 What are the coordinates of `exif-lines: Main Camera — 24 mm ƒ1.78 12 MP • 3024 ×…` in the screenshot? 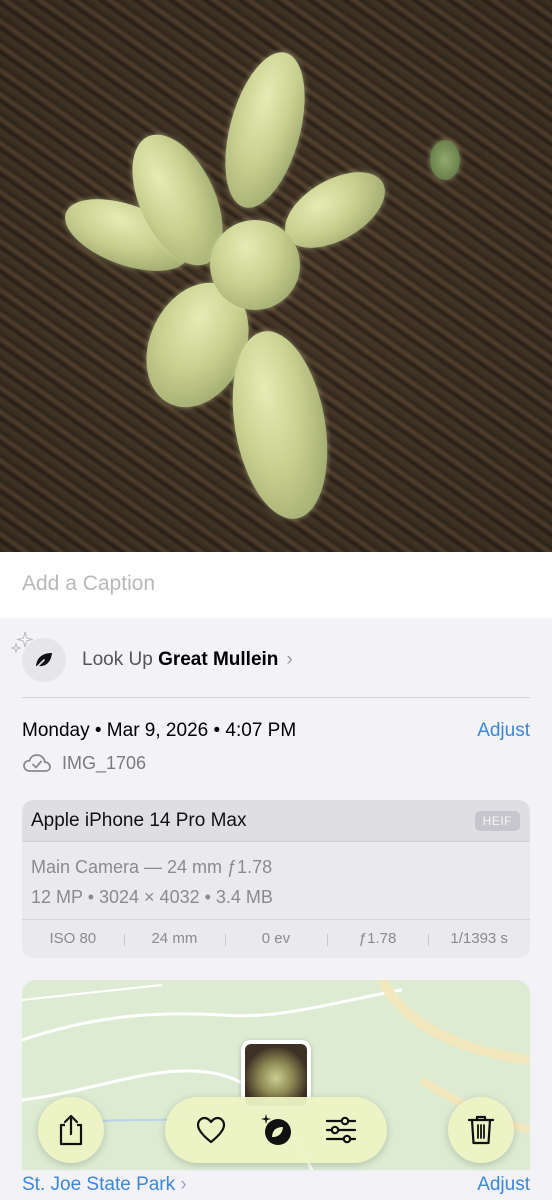 It's located at (276, 881).